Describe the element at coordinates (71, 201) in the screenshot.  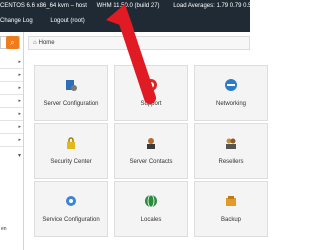
I see `service-gear-icon` at that location.